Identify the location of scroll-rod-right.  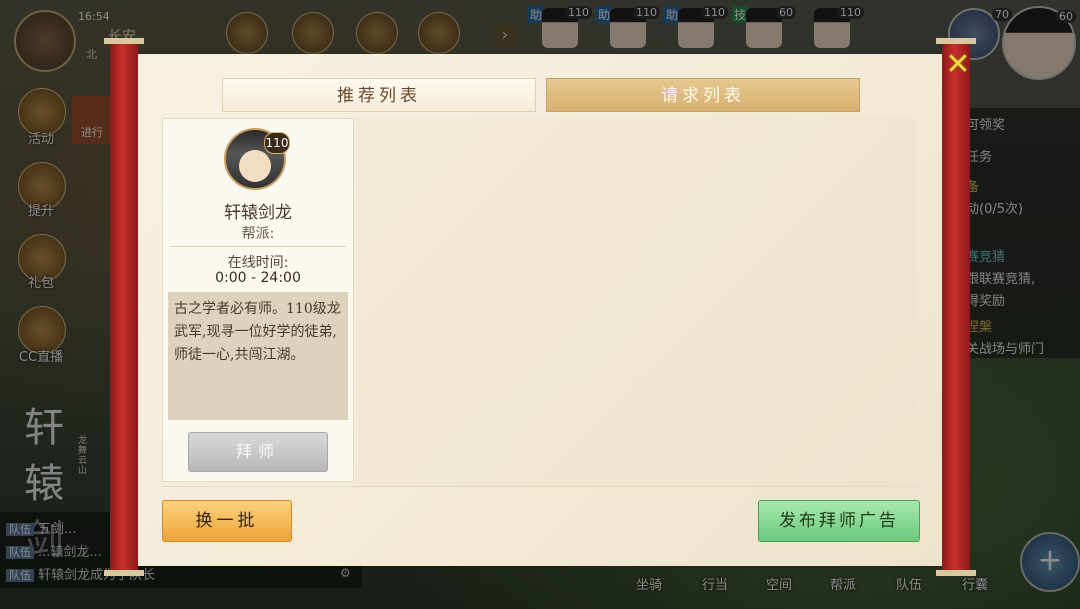
(956, 307).